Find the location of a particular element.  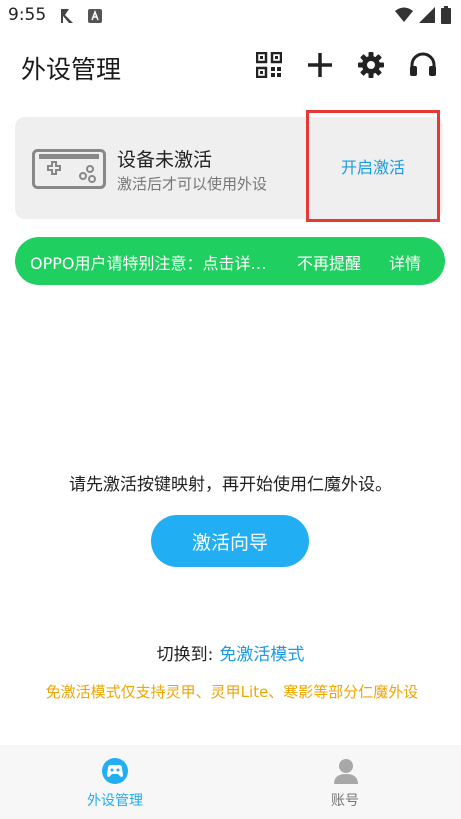

status-time: 9:55 is located at coordinates (27, 15).